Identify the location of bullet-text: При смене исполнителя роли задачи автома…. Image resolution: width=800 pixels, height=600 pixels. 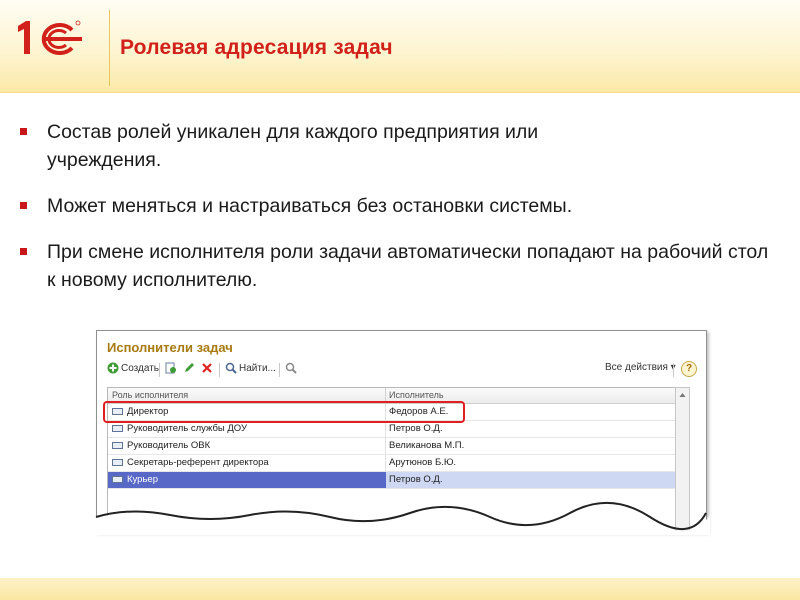
(408, 266).